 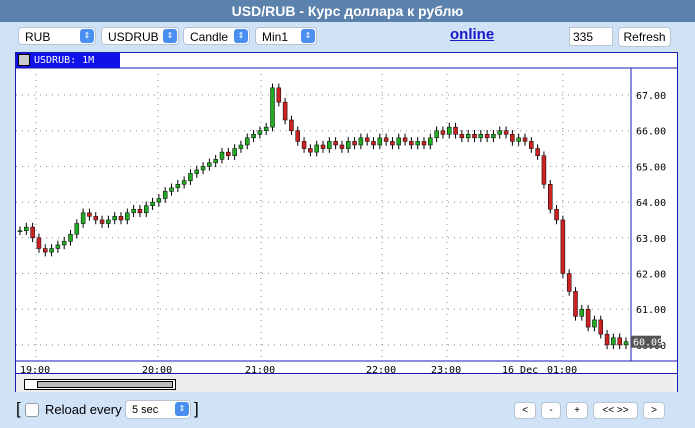 I want to click on chart-scrollbar, so click(x=346, y=382).